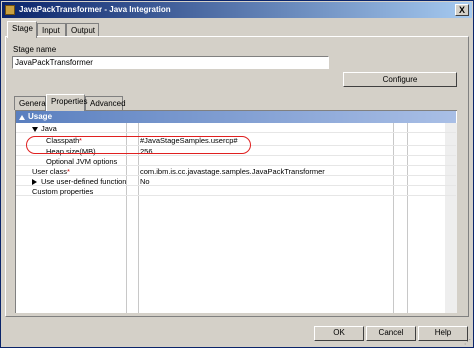 Image resolution: width=474 pixels, height=348 pixels. I want to click on property-value: No, so click(145, 181).